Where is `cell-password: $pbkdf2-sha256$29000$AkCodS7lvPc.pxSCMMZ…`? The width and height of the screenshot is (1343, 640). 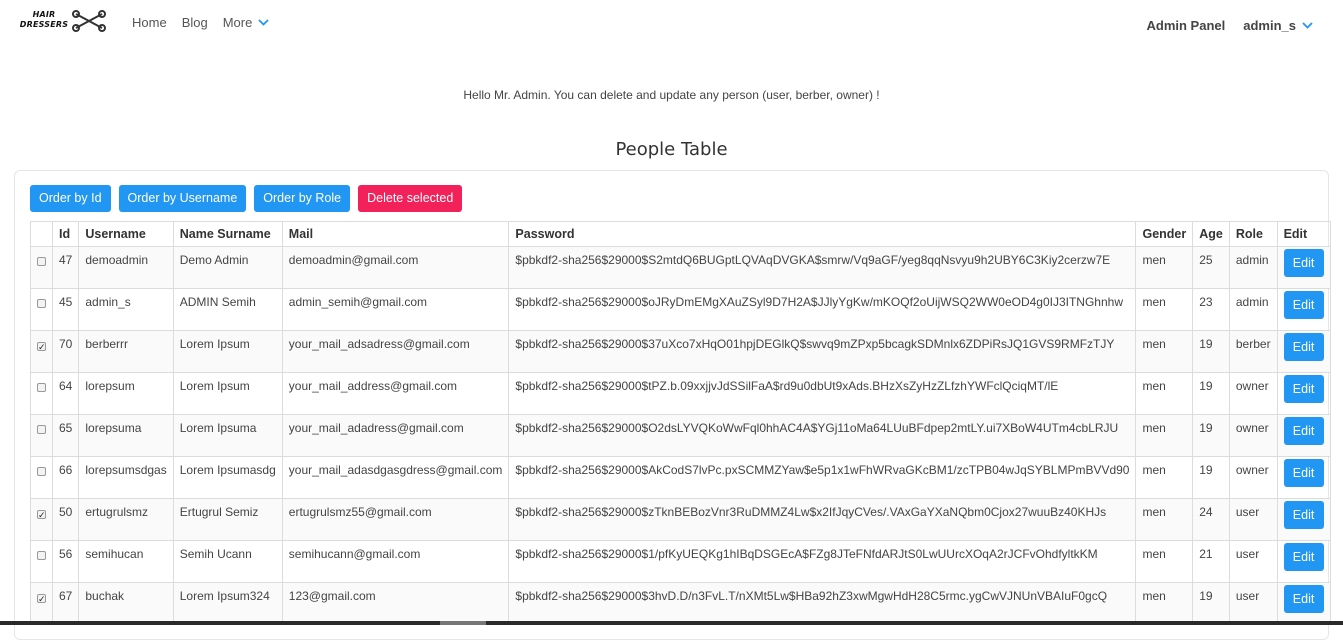
cell-password: $pbkdf2-sha256$29000$AkCodS7lvPc.pxSCMMZ… is located at coordinates (822, 477).